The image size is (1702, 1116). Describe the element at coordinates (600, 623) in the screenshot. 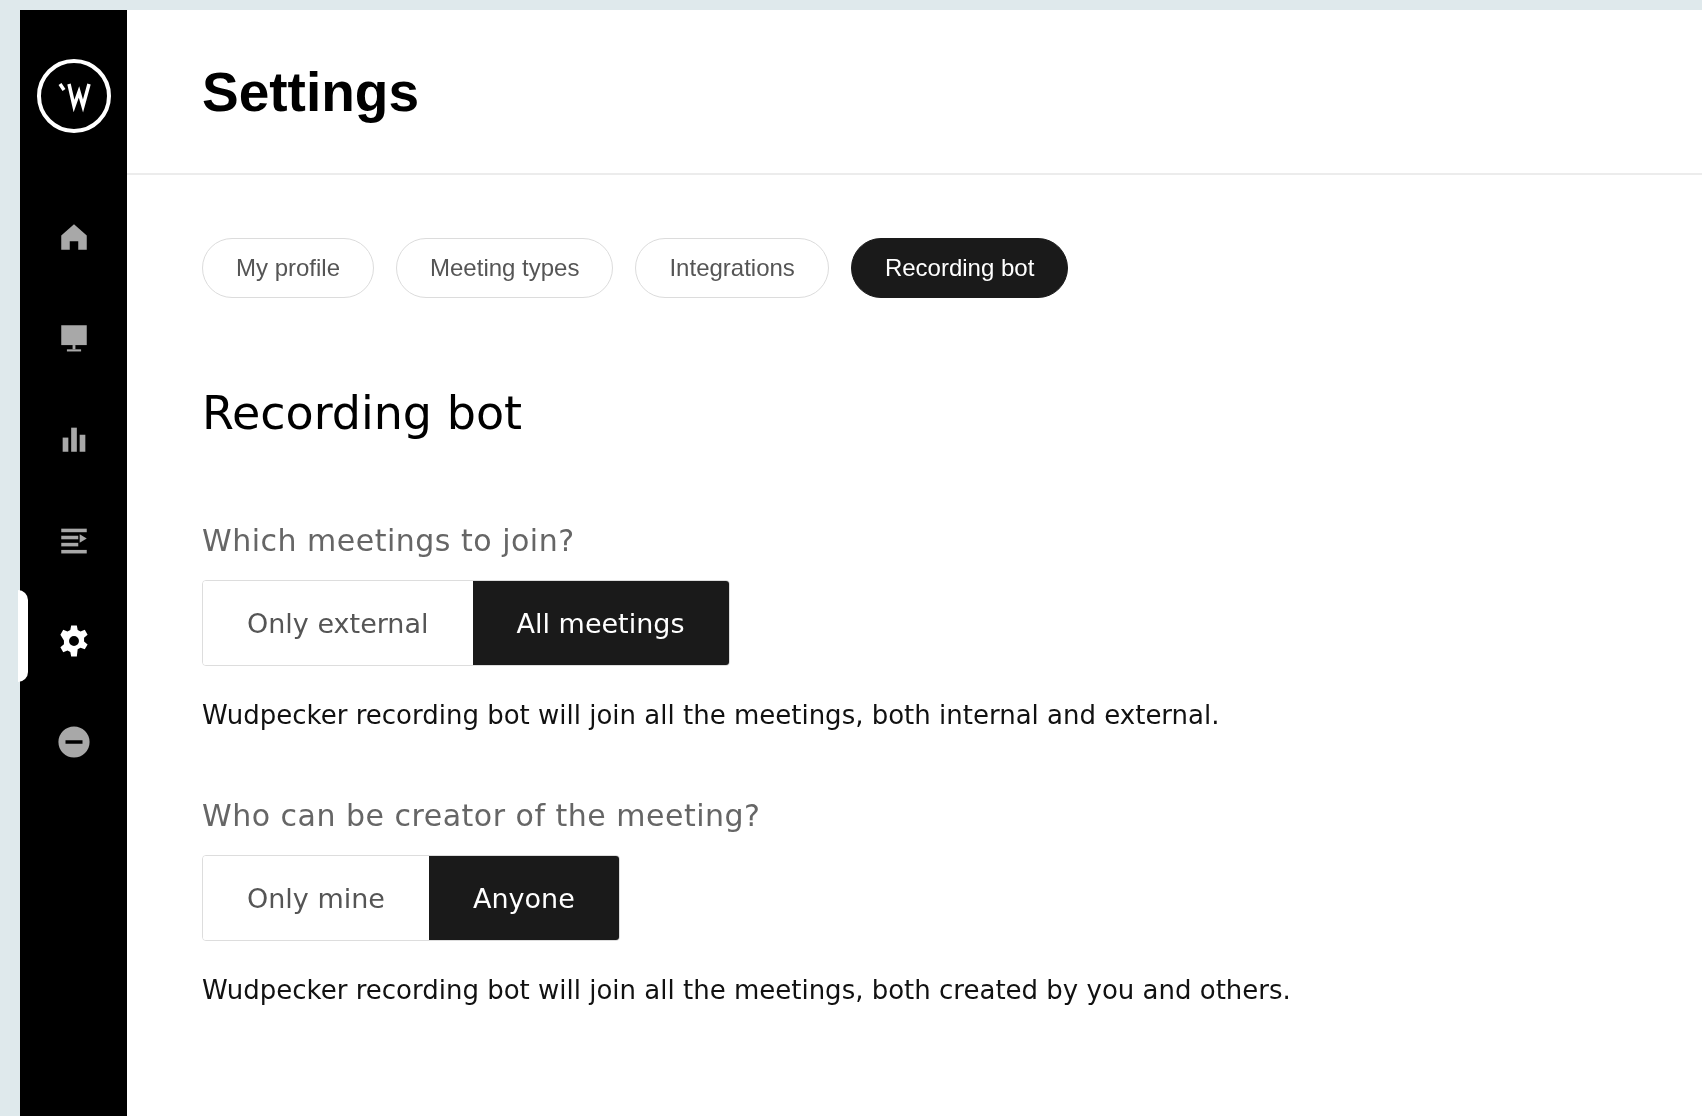

I see `option-button: All meetings` at that location.